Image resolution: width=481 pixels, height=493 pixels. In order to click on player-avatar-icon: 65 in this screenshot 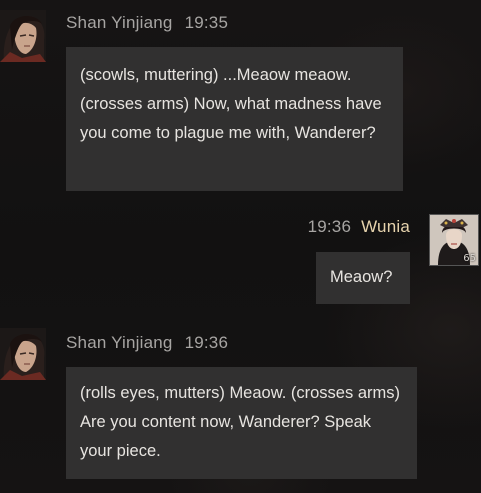, I will do `click(454, 240)`.